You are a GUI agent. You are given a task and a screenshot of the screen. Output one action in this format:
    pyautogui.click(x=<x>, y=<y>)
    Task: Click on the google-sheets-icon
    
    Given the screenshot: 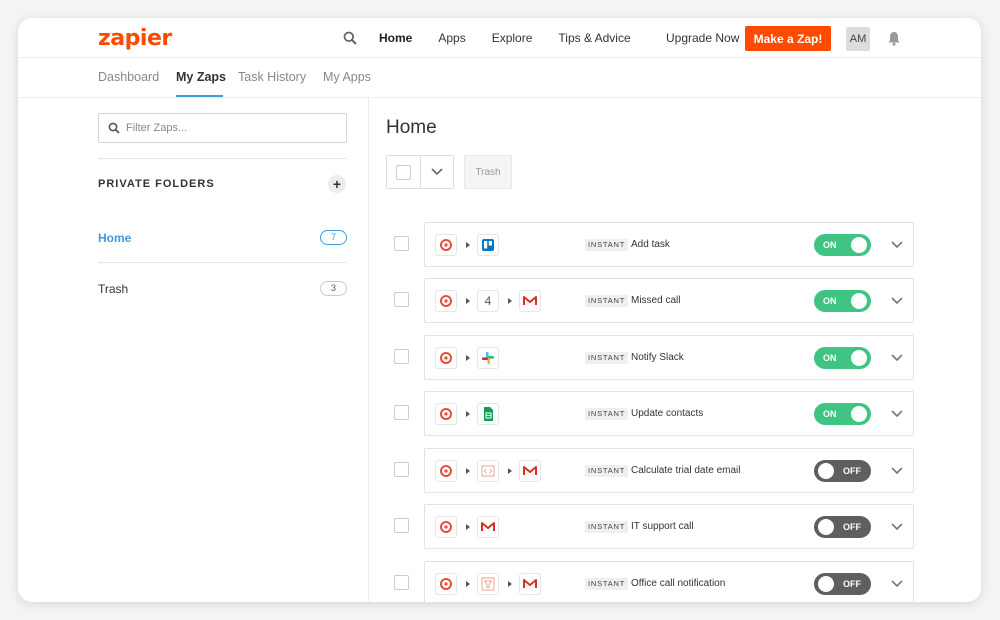 What is the action you would take?
    pyautogui.click(x=488, y=414)
    